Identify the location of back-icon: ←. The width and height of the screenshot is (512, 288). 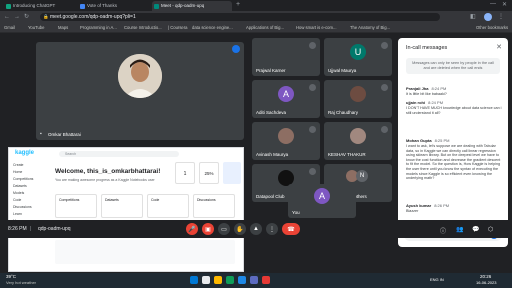
(7, 17).